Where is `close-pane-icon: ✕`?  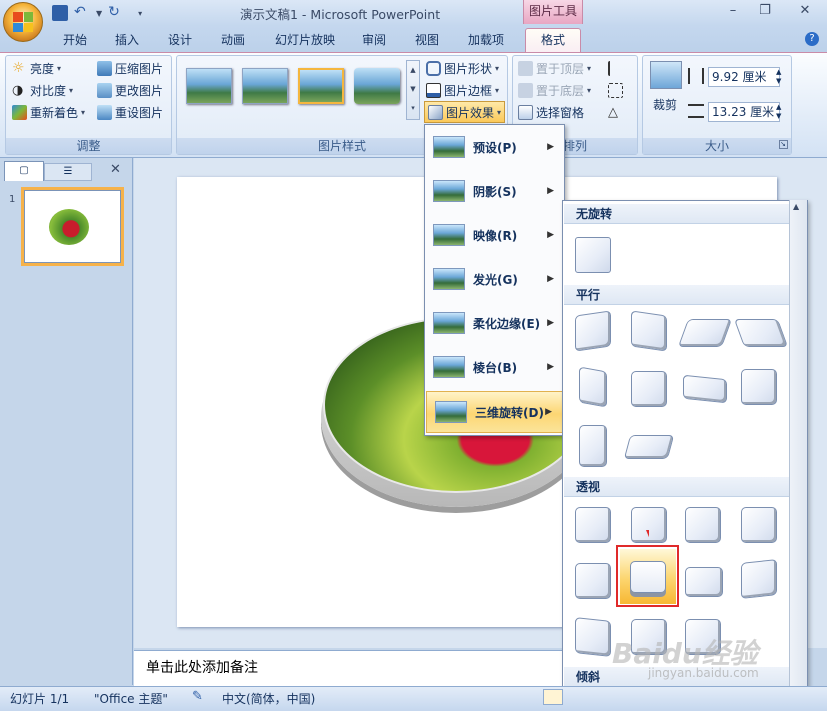
close-pane-icon: ✕ is located at coordinates (115, 169).